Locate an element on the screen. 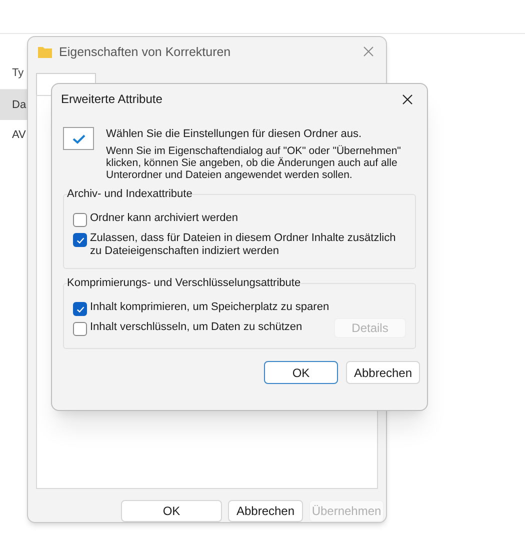 Image resolution: width=525 pixels, height=548 pixels. file-row: Da is located at coordinates (13, 105).